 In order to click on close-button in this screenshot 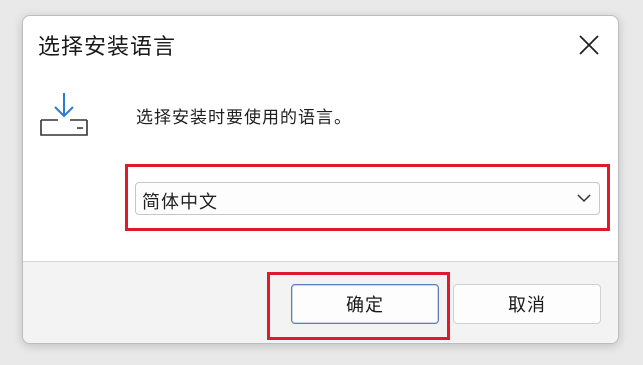, I will do `click(589, 45)`.